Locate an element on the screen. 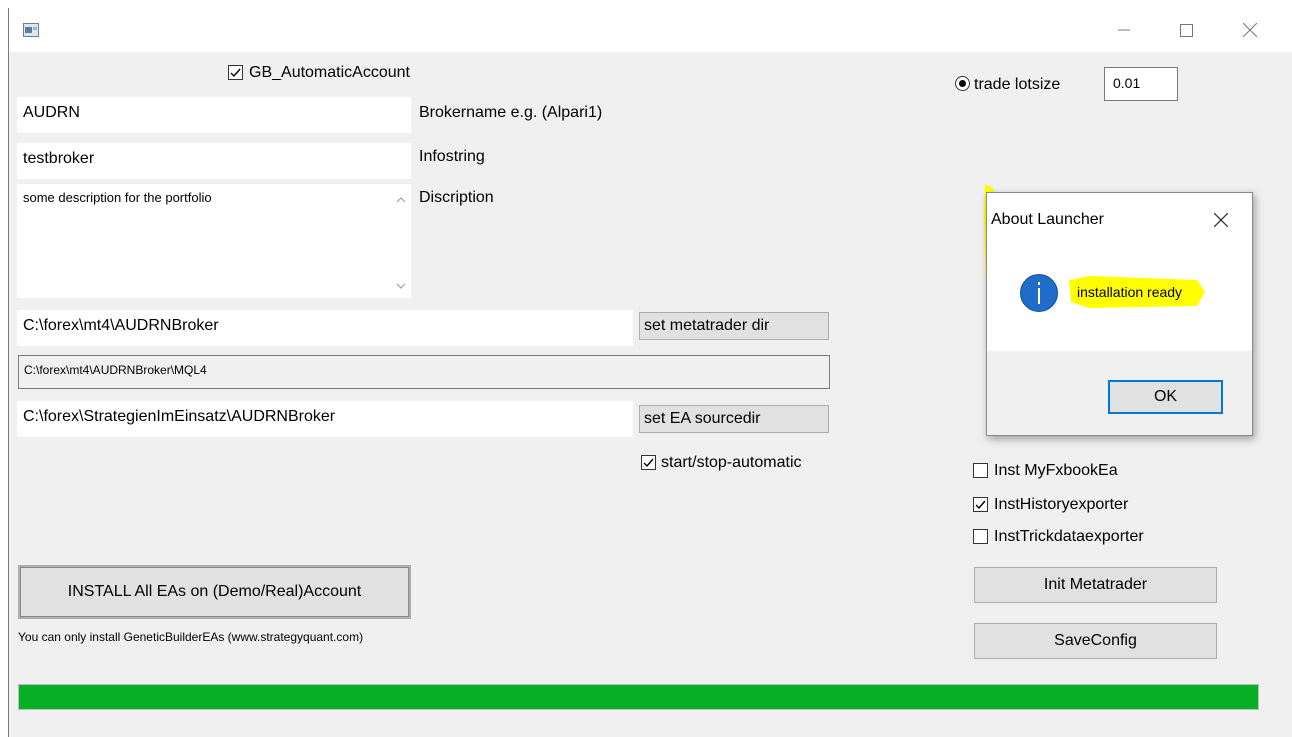 The width and height of the screenshot is (1292, 737). title-bar is located at coordinates (650, 30).